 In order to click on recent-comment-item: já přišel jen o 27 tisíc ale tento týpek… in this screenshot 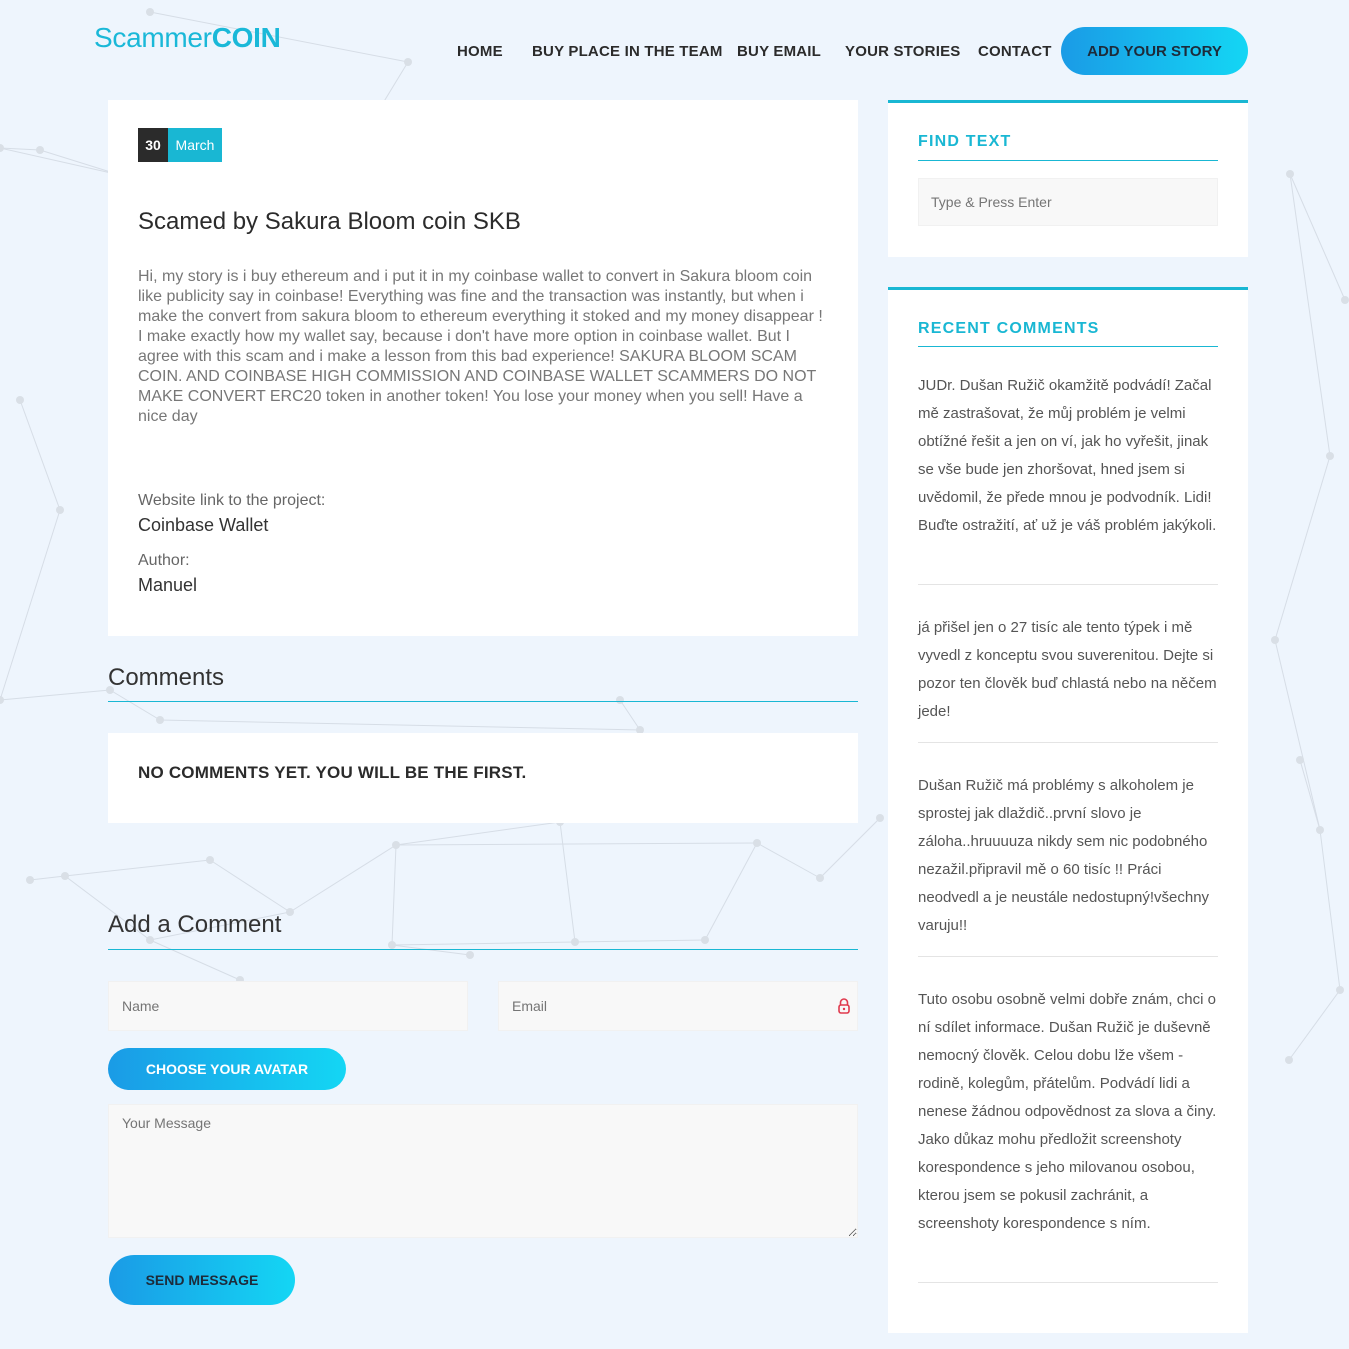, I will do `click(1068, 670)`.